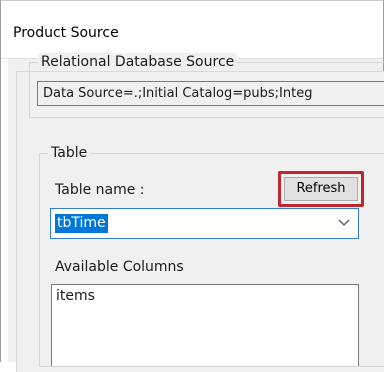 The height and width of the screenshot is (372, 384). I want to click on available-columns-label: Available Columns, so click(119, 267).